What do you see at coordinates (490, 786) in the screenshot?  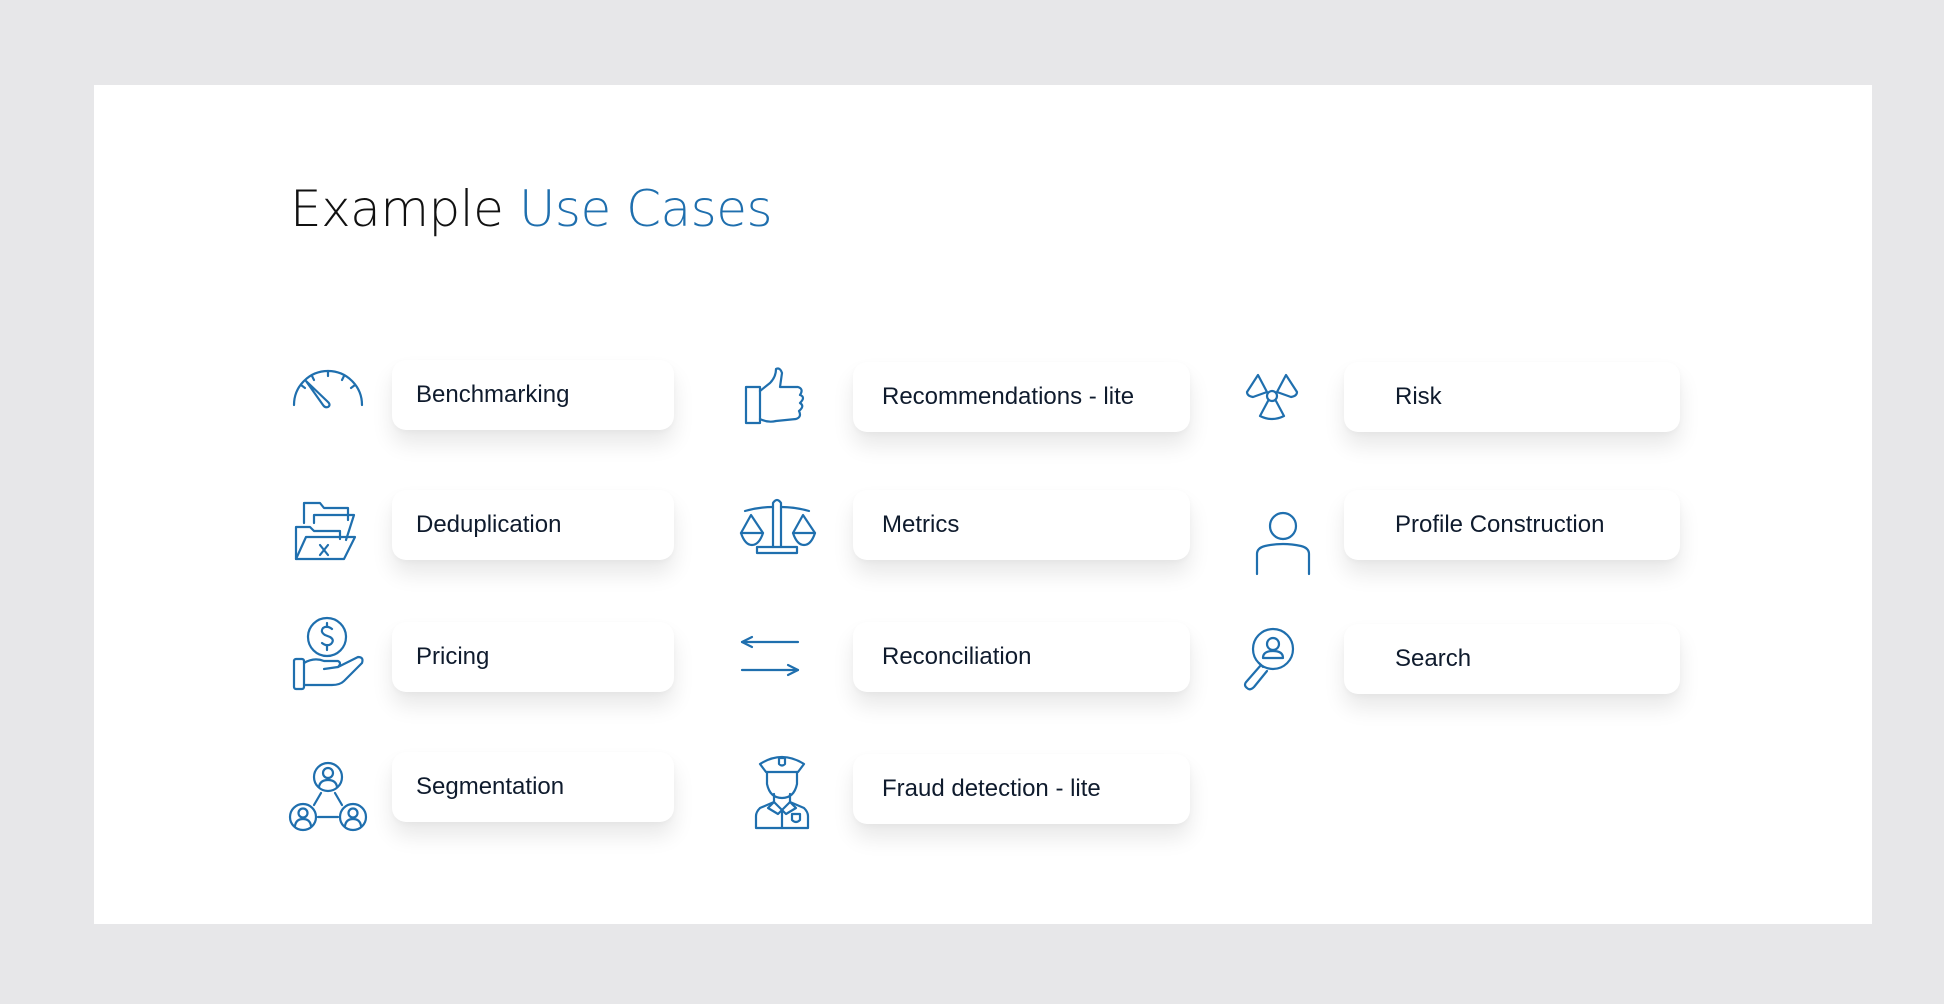 I see `use-case-label: Segmentation` at bounding box center [490, 786].